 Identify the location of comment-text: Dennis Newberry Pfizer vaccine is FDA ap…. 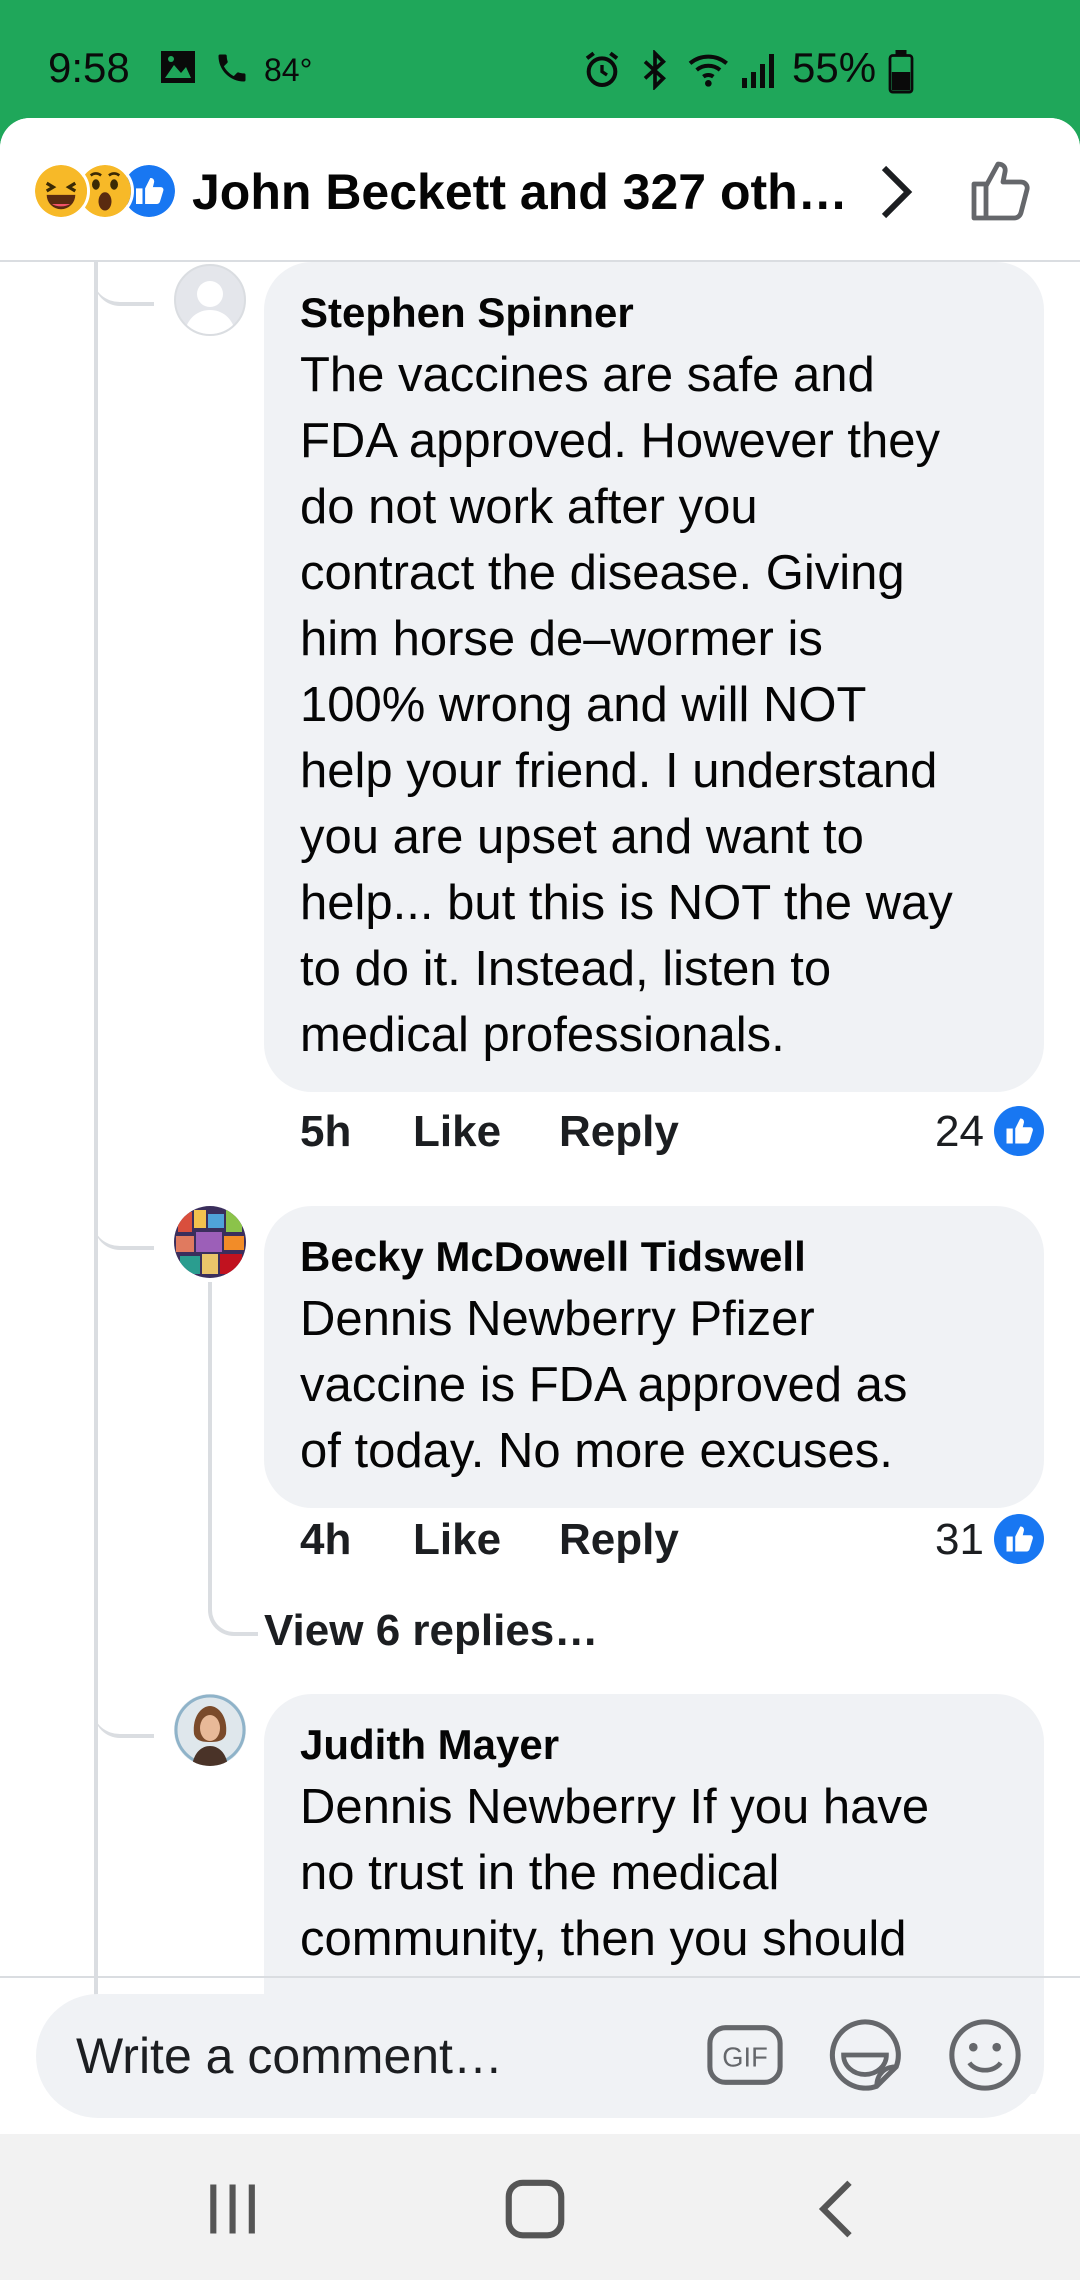
(604, 1385).